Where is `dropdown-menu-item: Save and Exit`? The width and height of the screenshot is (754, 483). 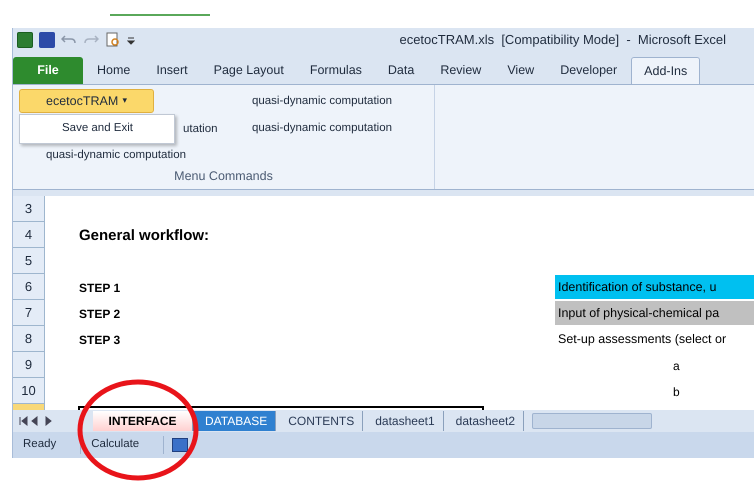
dropdown-menu-item: Save and Exit is located at coordinates (97, 129).